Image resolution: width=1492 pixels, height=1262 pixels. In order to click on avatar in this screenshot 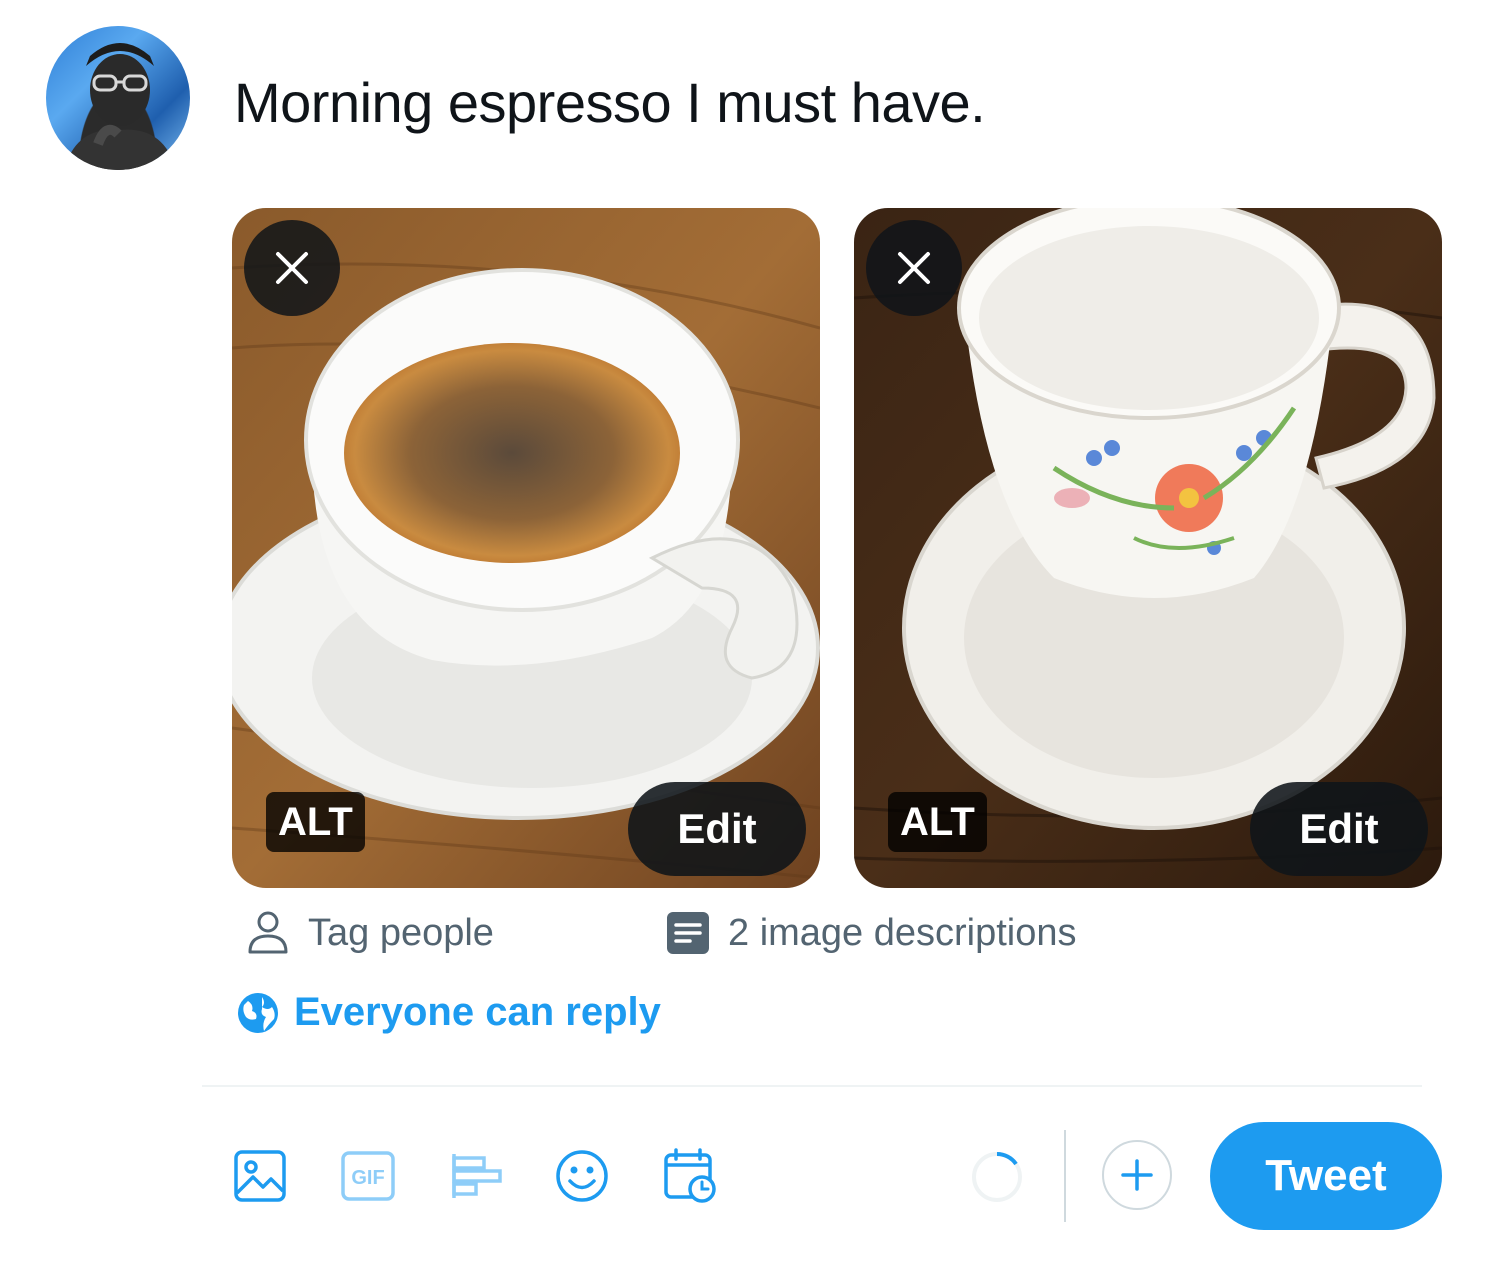, I will do `click(118, 98)`.